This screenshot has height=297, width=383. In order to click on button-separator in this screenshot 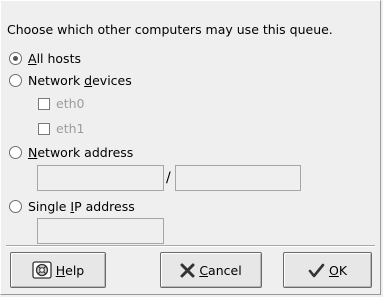, I will do `click(190, 246)`.